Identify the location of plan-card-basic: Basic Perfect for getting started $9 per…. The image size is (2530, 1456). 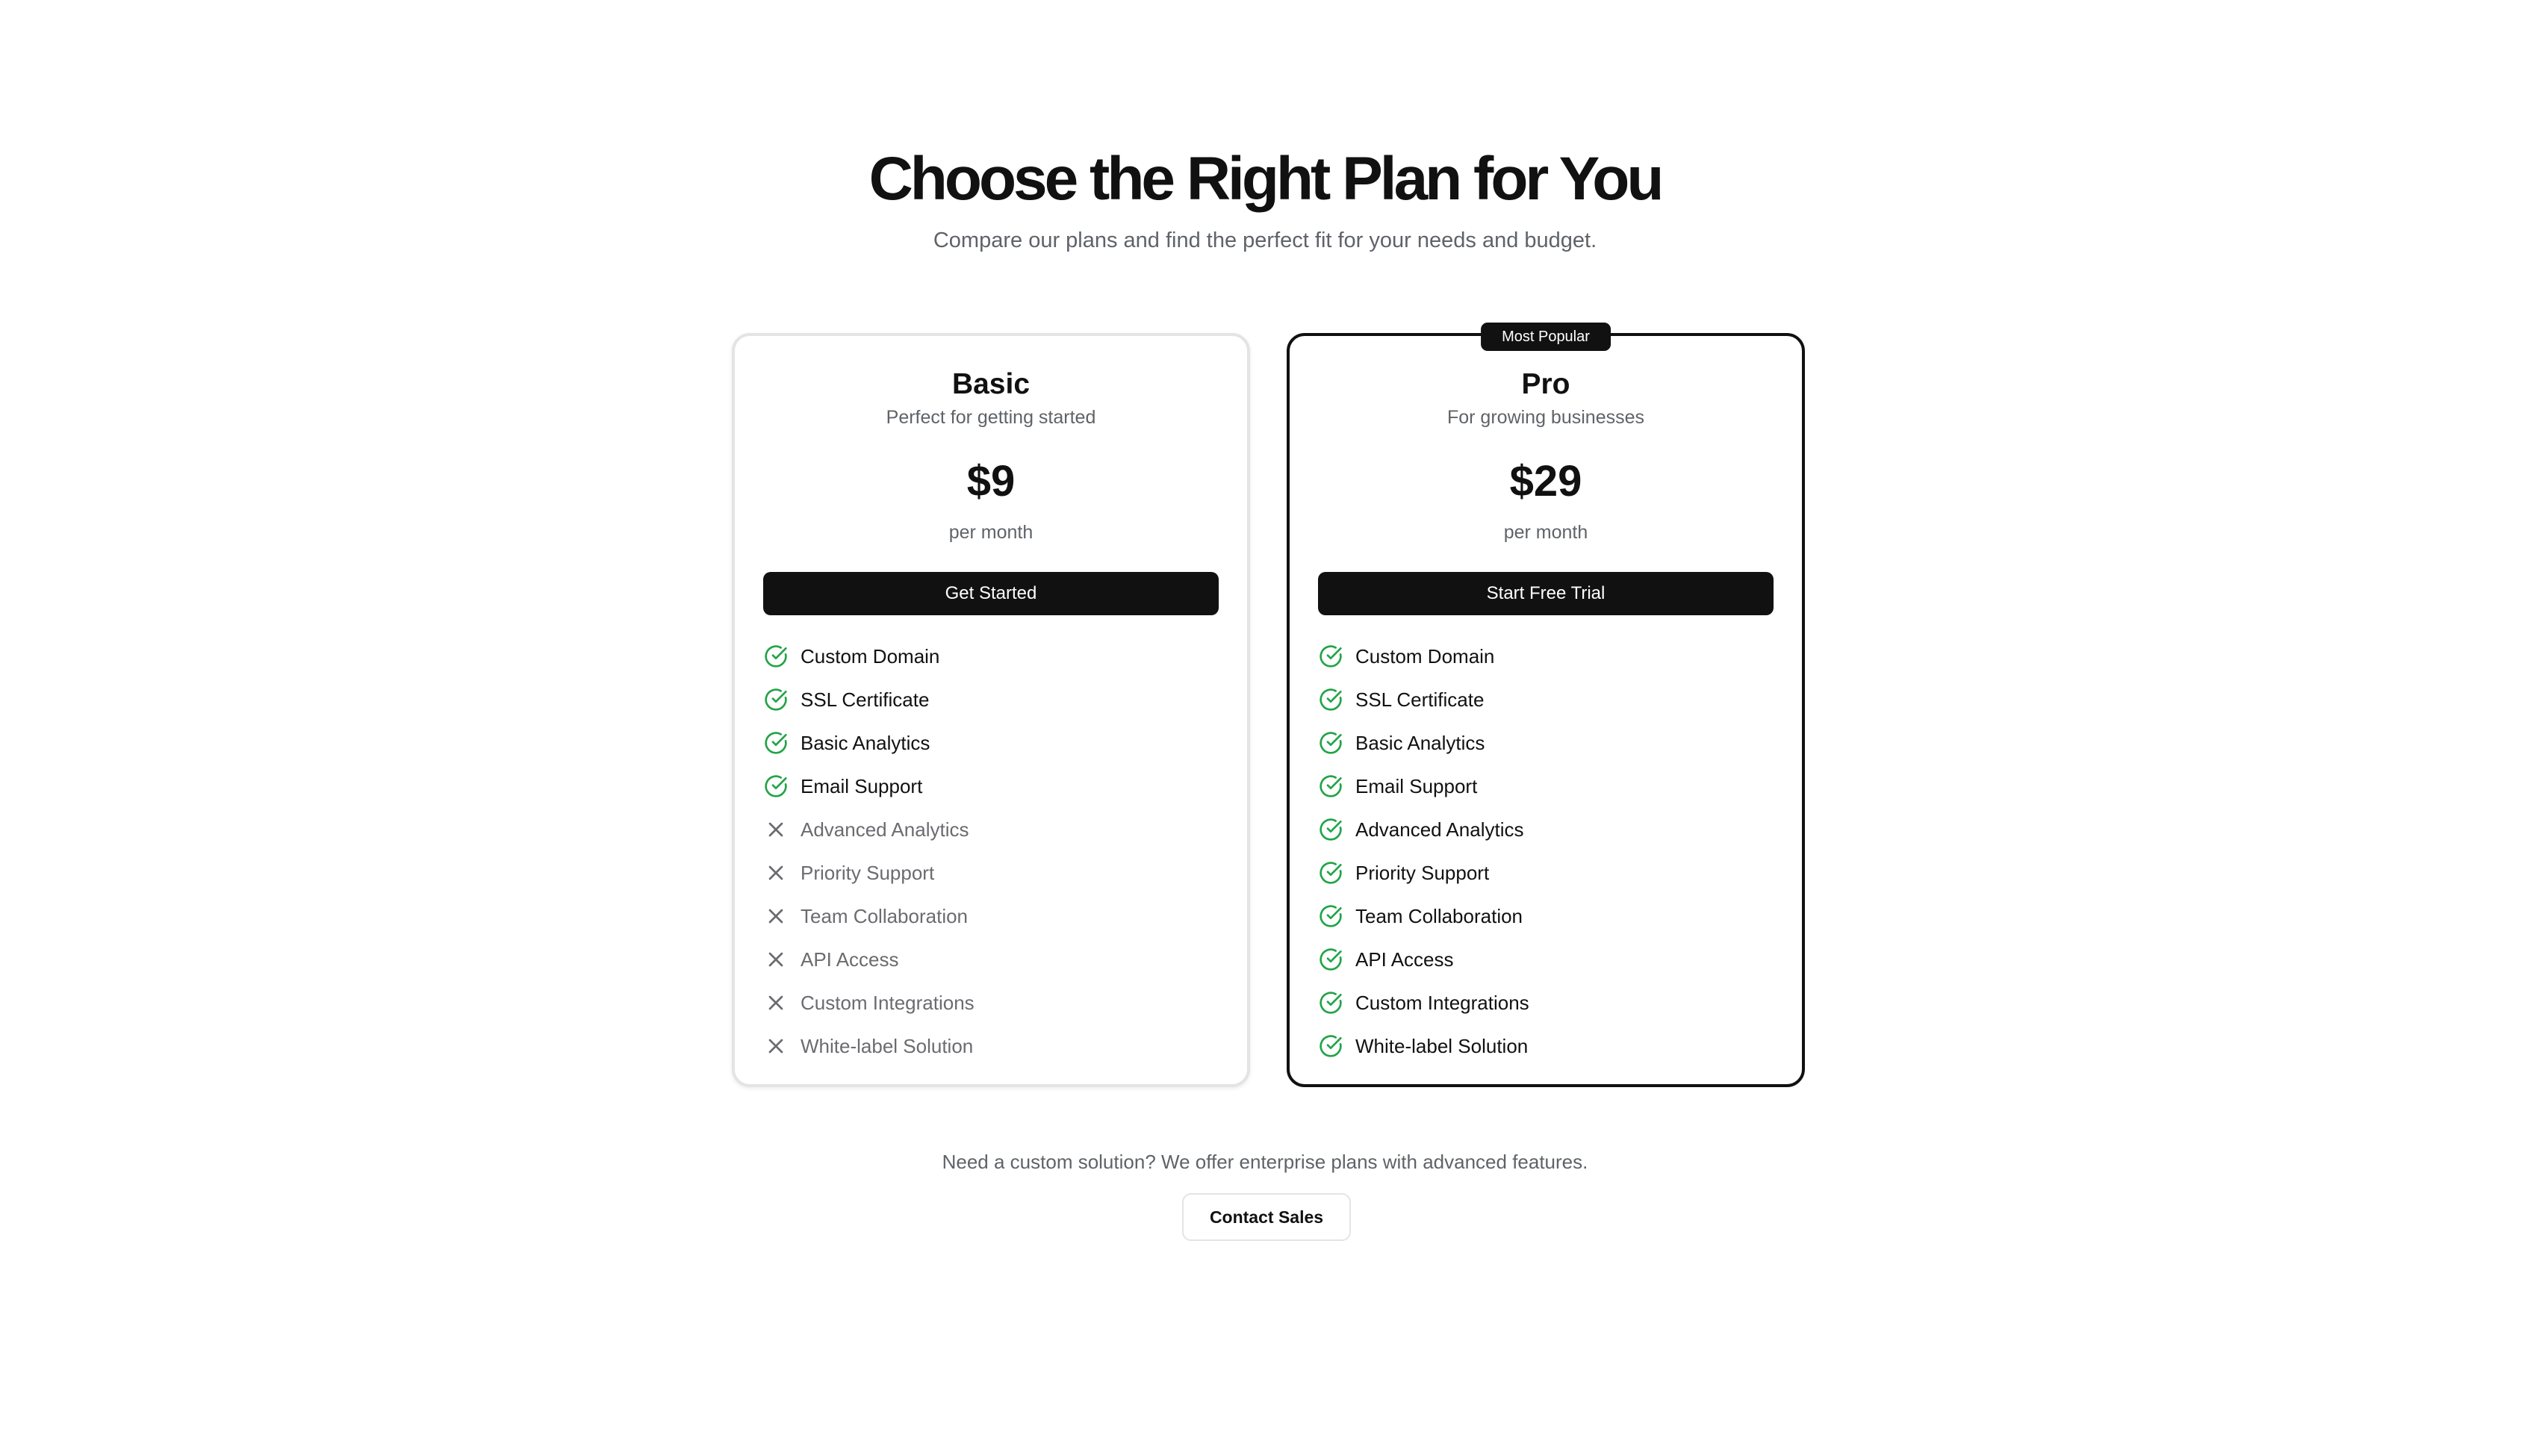
(991, 710).